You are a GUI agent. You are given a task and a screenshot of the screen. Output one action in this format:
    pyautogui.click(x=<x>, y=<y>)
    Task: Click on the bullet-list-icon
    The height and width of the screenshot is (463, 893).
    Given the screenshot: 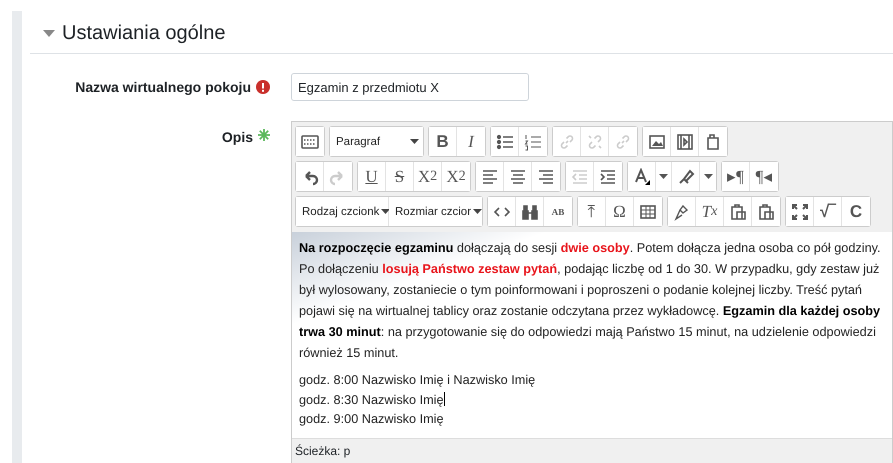 What is the action you would take?
    pyautogui.click(x=505, y=141)
    